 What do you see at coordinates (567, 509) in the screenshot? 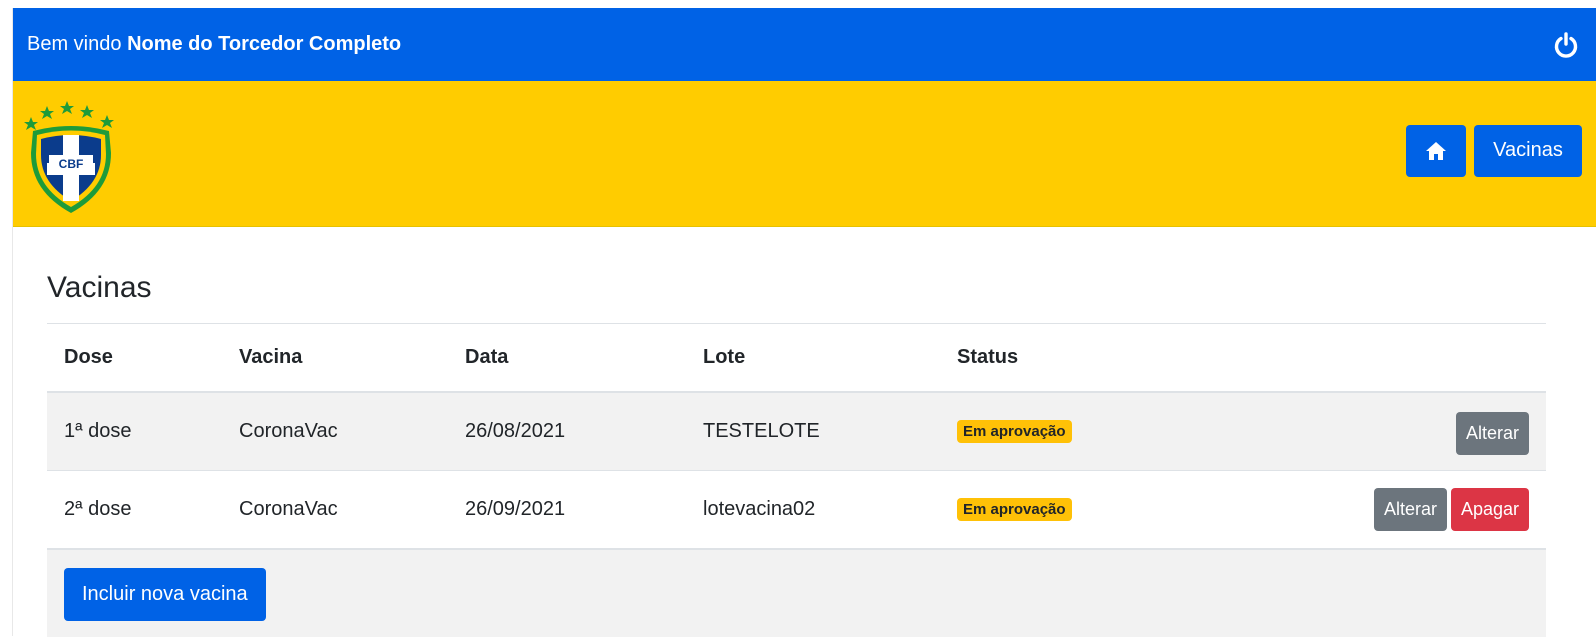
I see `cell-data: 26/09/2021` at bounding box center [567, 509].